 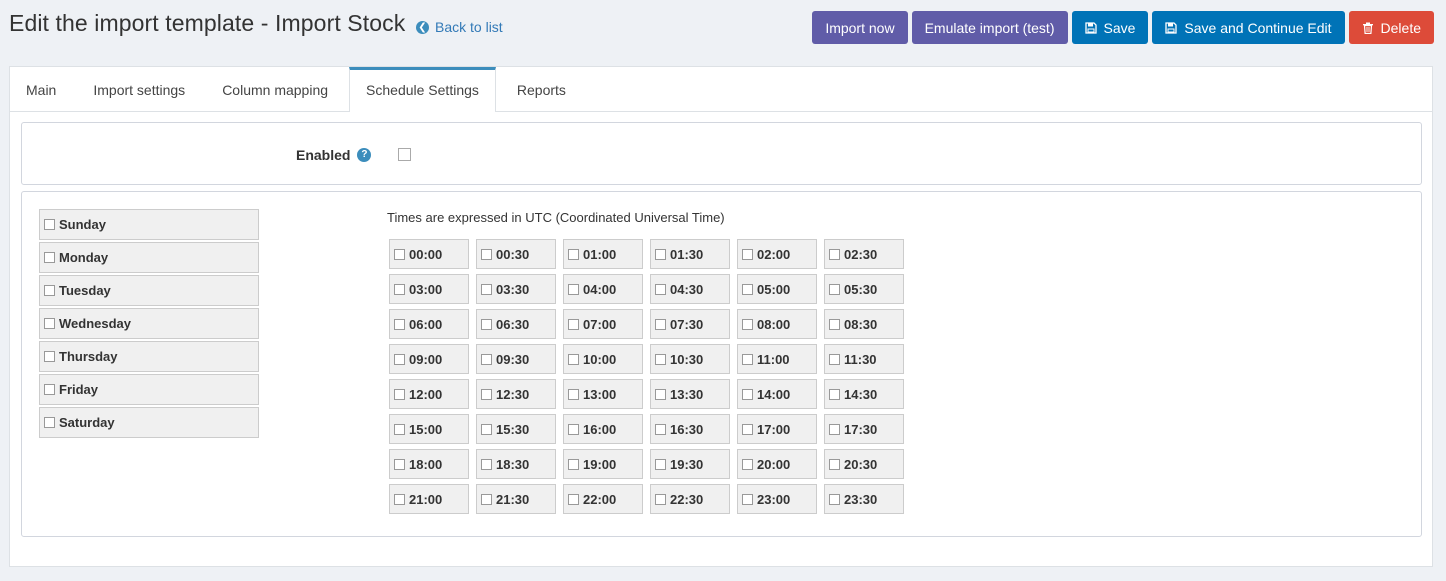 I want to click on time-slot: 10:30, so click(x=690, y=359).